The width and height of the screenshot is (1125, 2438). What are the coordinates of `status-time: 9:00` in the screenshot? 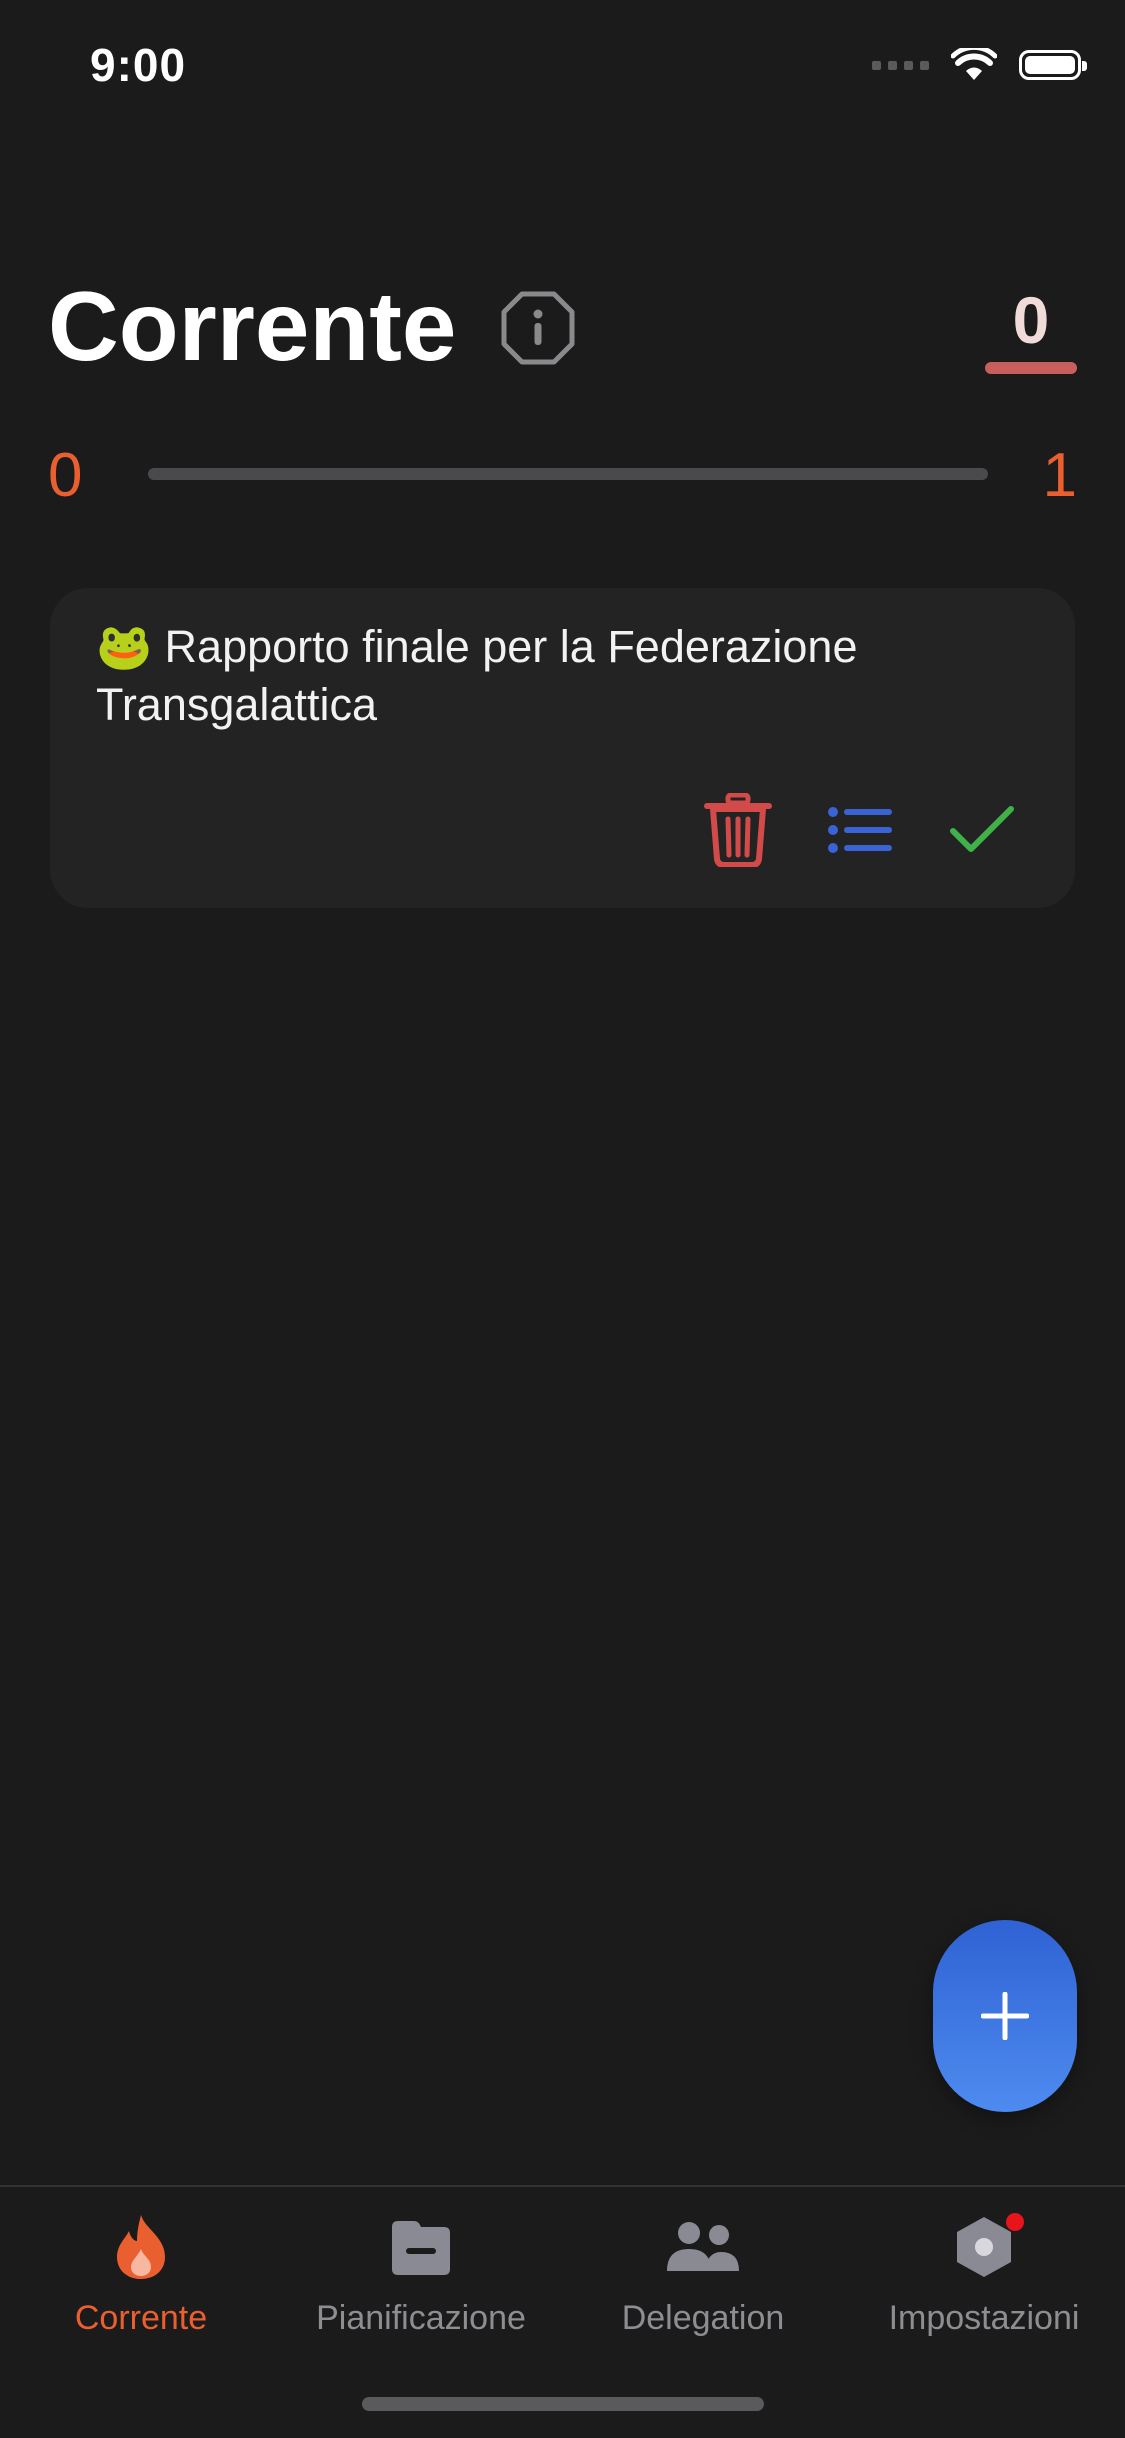 It's located at (138, 65).